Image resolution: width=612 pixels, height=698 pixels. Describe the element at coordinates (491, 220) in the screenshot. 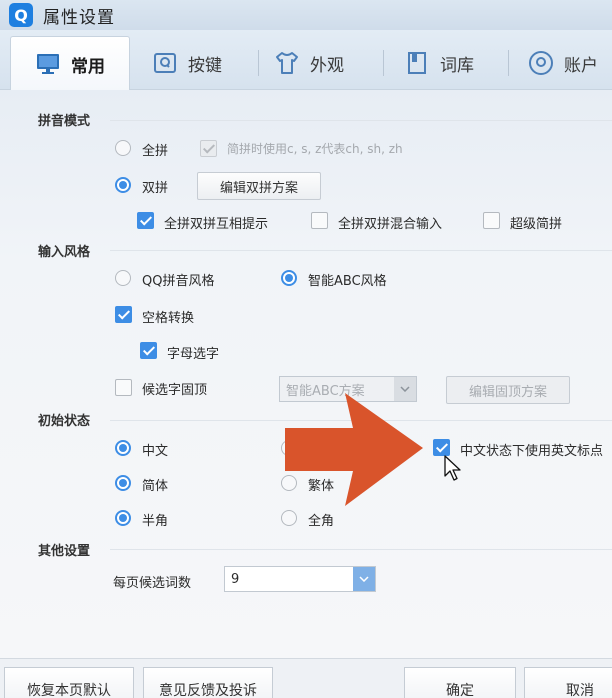

I see `checkbox-super-abbrev` at that location.